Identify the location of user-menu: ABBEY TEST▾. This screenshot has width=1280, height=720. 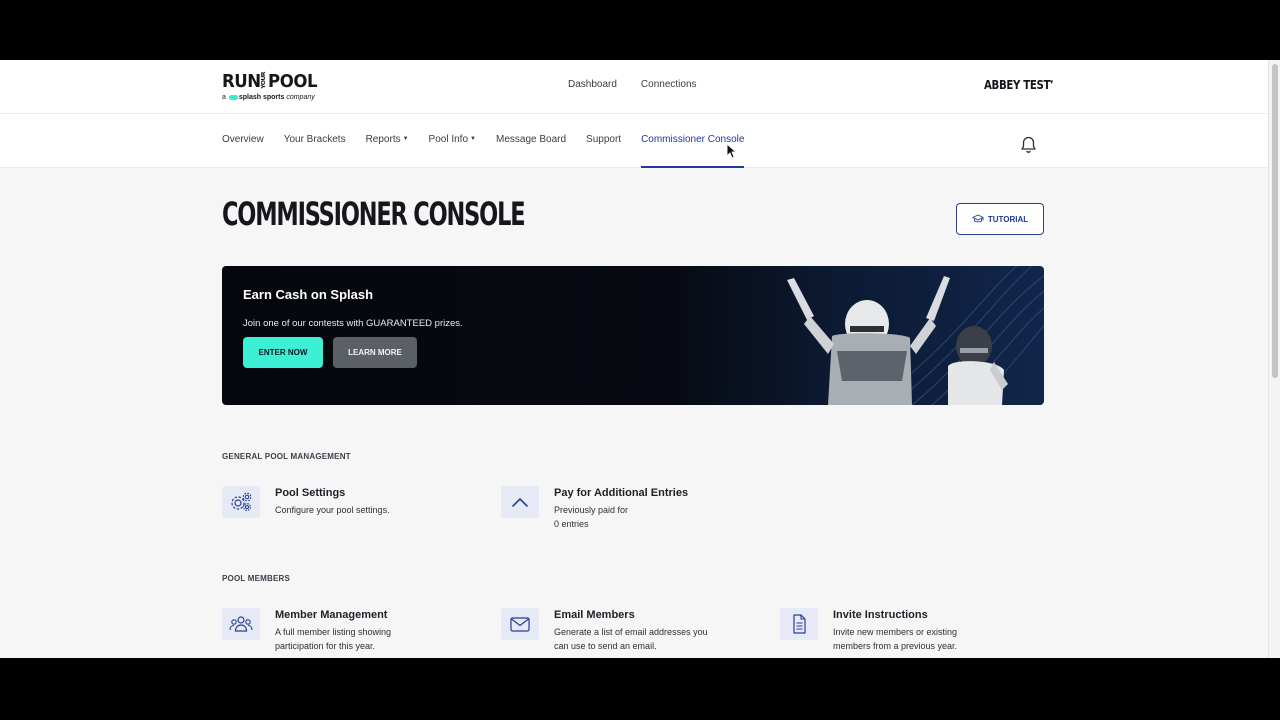
(1018, 85).